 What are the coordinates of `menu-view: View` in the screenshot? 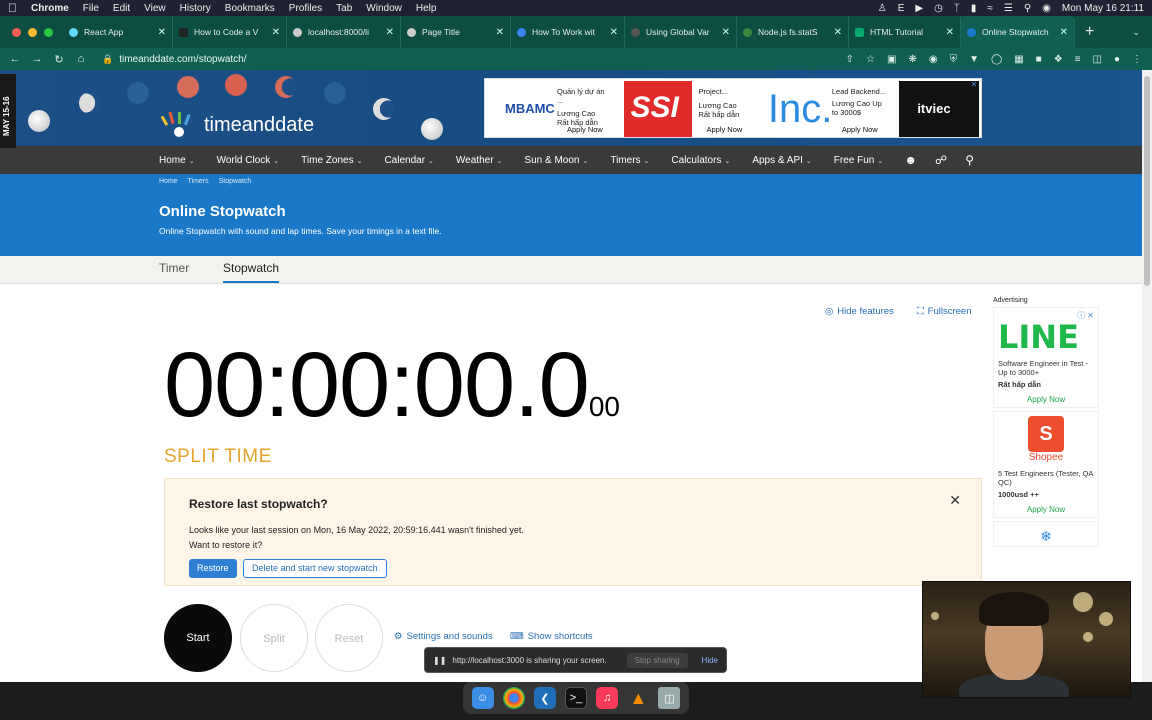 It's located at (155, 8).